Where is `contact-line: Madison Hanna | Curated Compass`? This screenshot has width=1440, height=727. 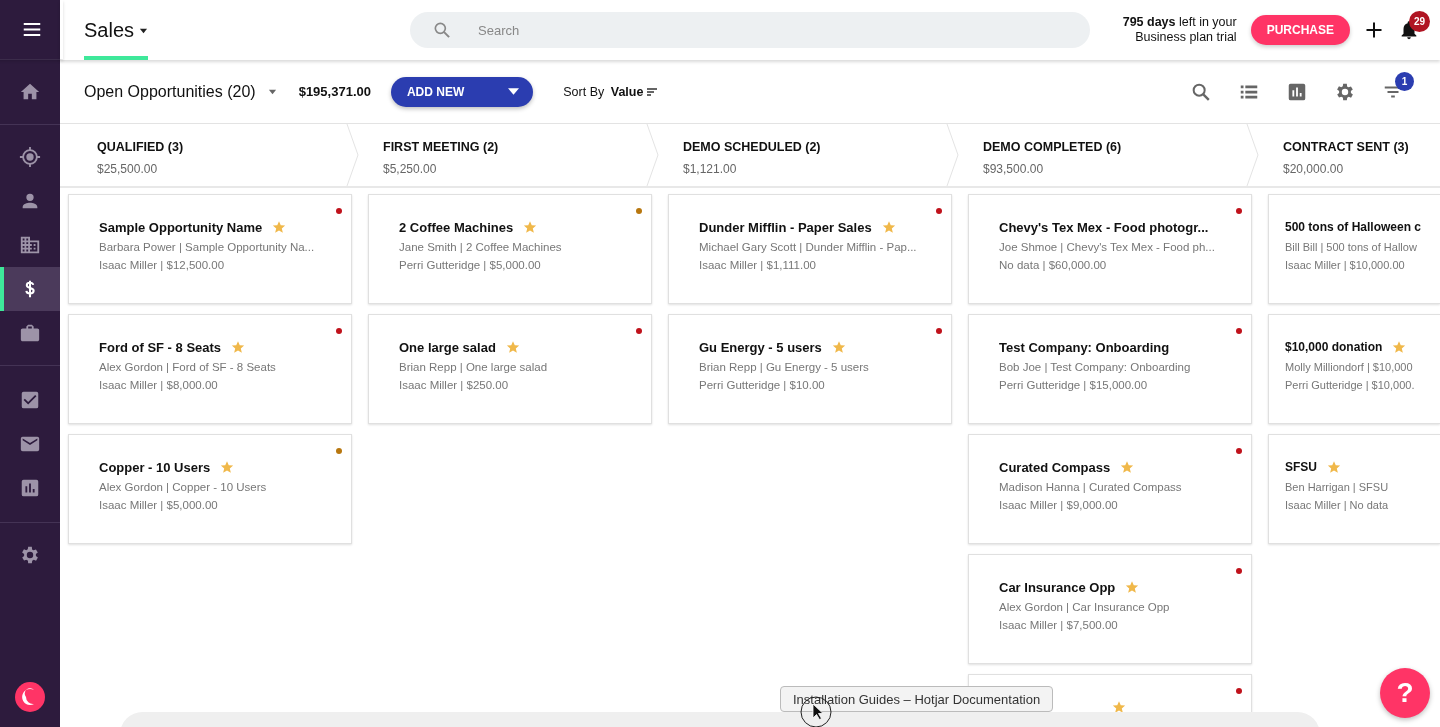
contact-line: Madison Hanna | Curated Compass is located at coordinates (1091, 487).